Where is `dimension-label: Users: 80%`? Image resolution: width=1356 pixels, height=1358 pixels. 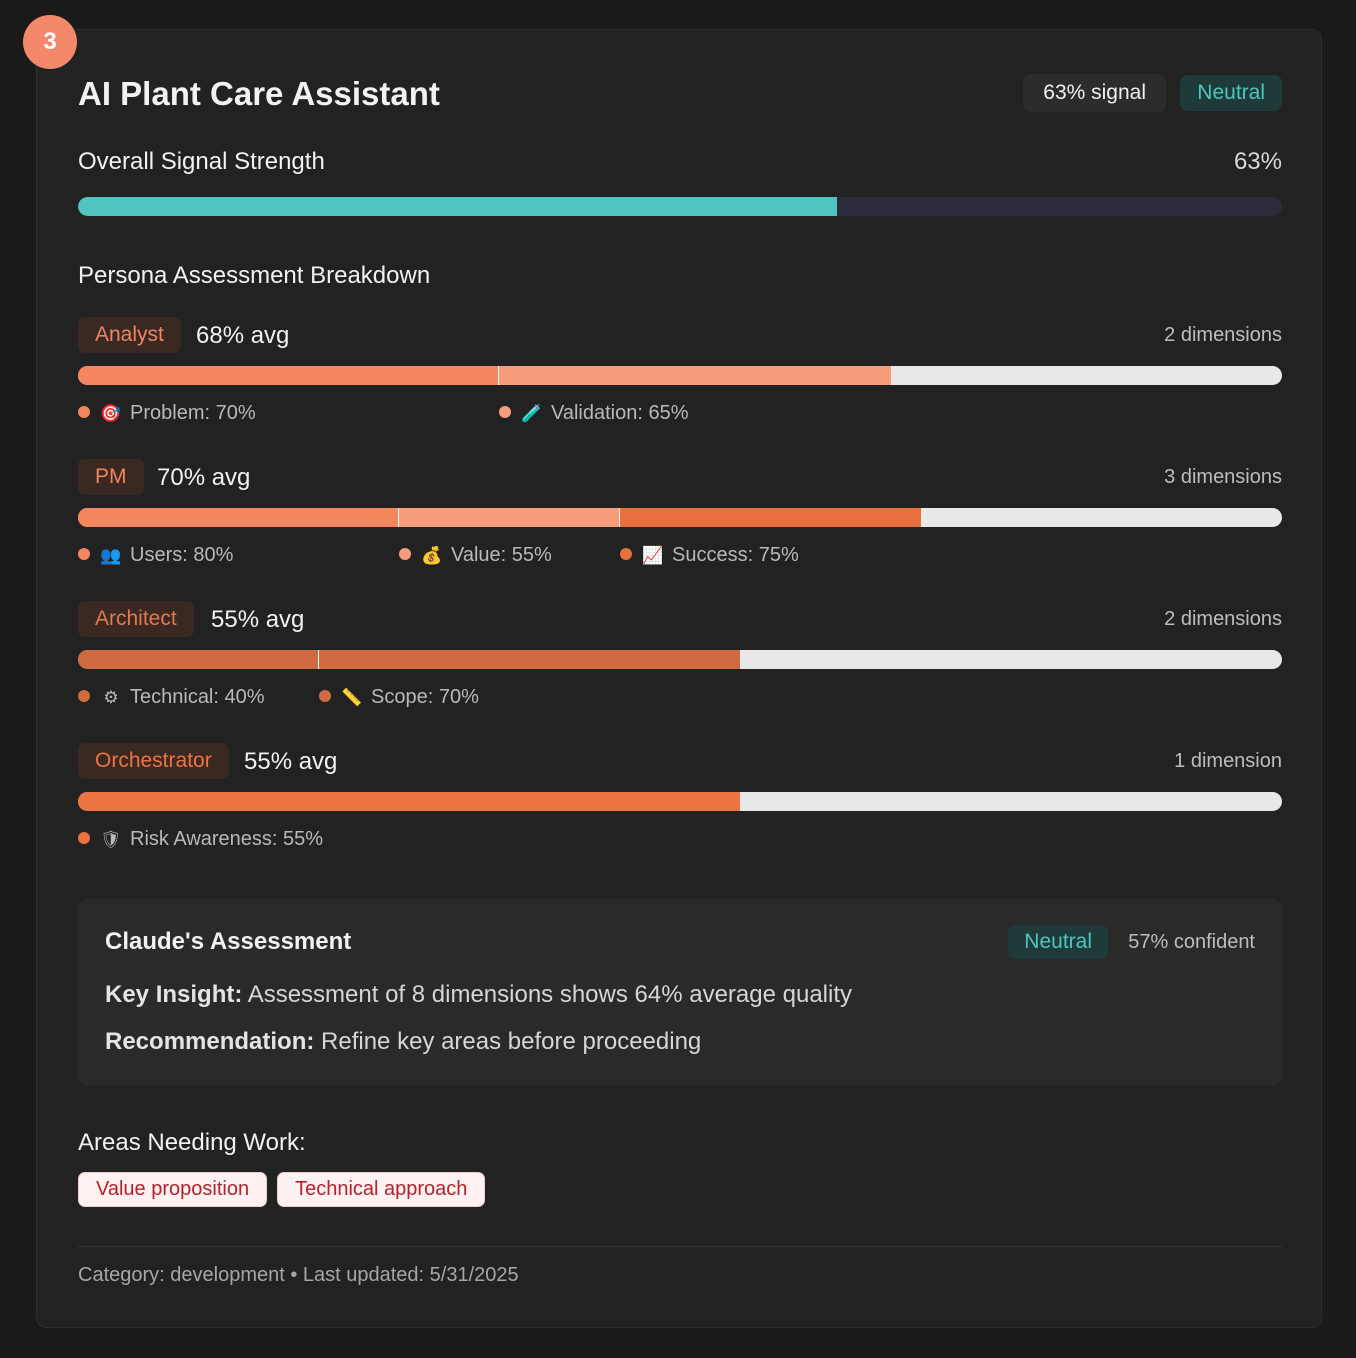
dimension-label: Users: 80% is located at coordinates (182, 555).